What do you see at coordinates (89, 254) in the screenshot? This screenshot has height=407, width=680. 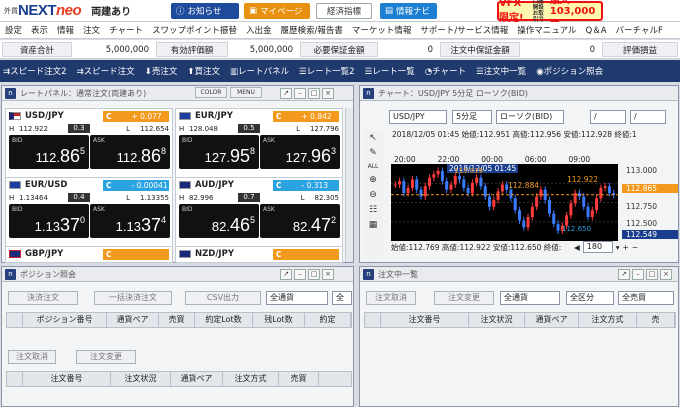 I see `rate-tile-gbpjpy: GBP/JPY C` at bounding box center [89, 254].